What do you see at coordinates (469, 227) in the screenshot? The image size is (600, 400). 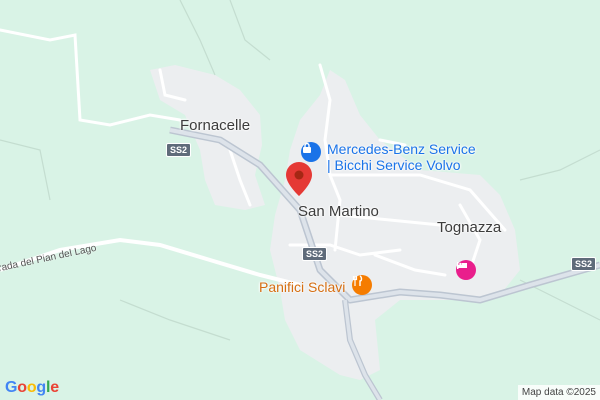 I see `place-label-tognazza: Tognazza` at bounding box center [469, 227].